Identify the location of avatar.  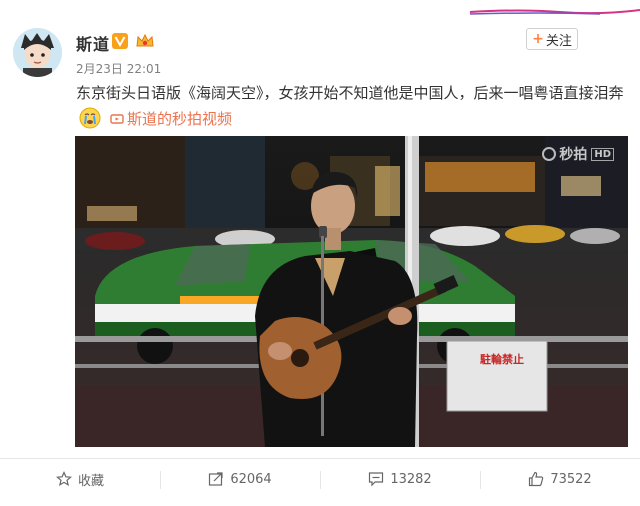
(37, 52).